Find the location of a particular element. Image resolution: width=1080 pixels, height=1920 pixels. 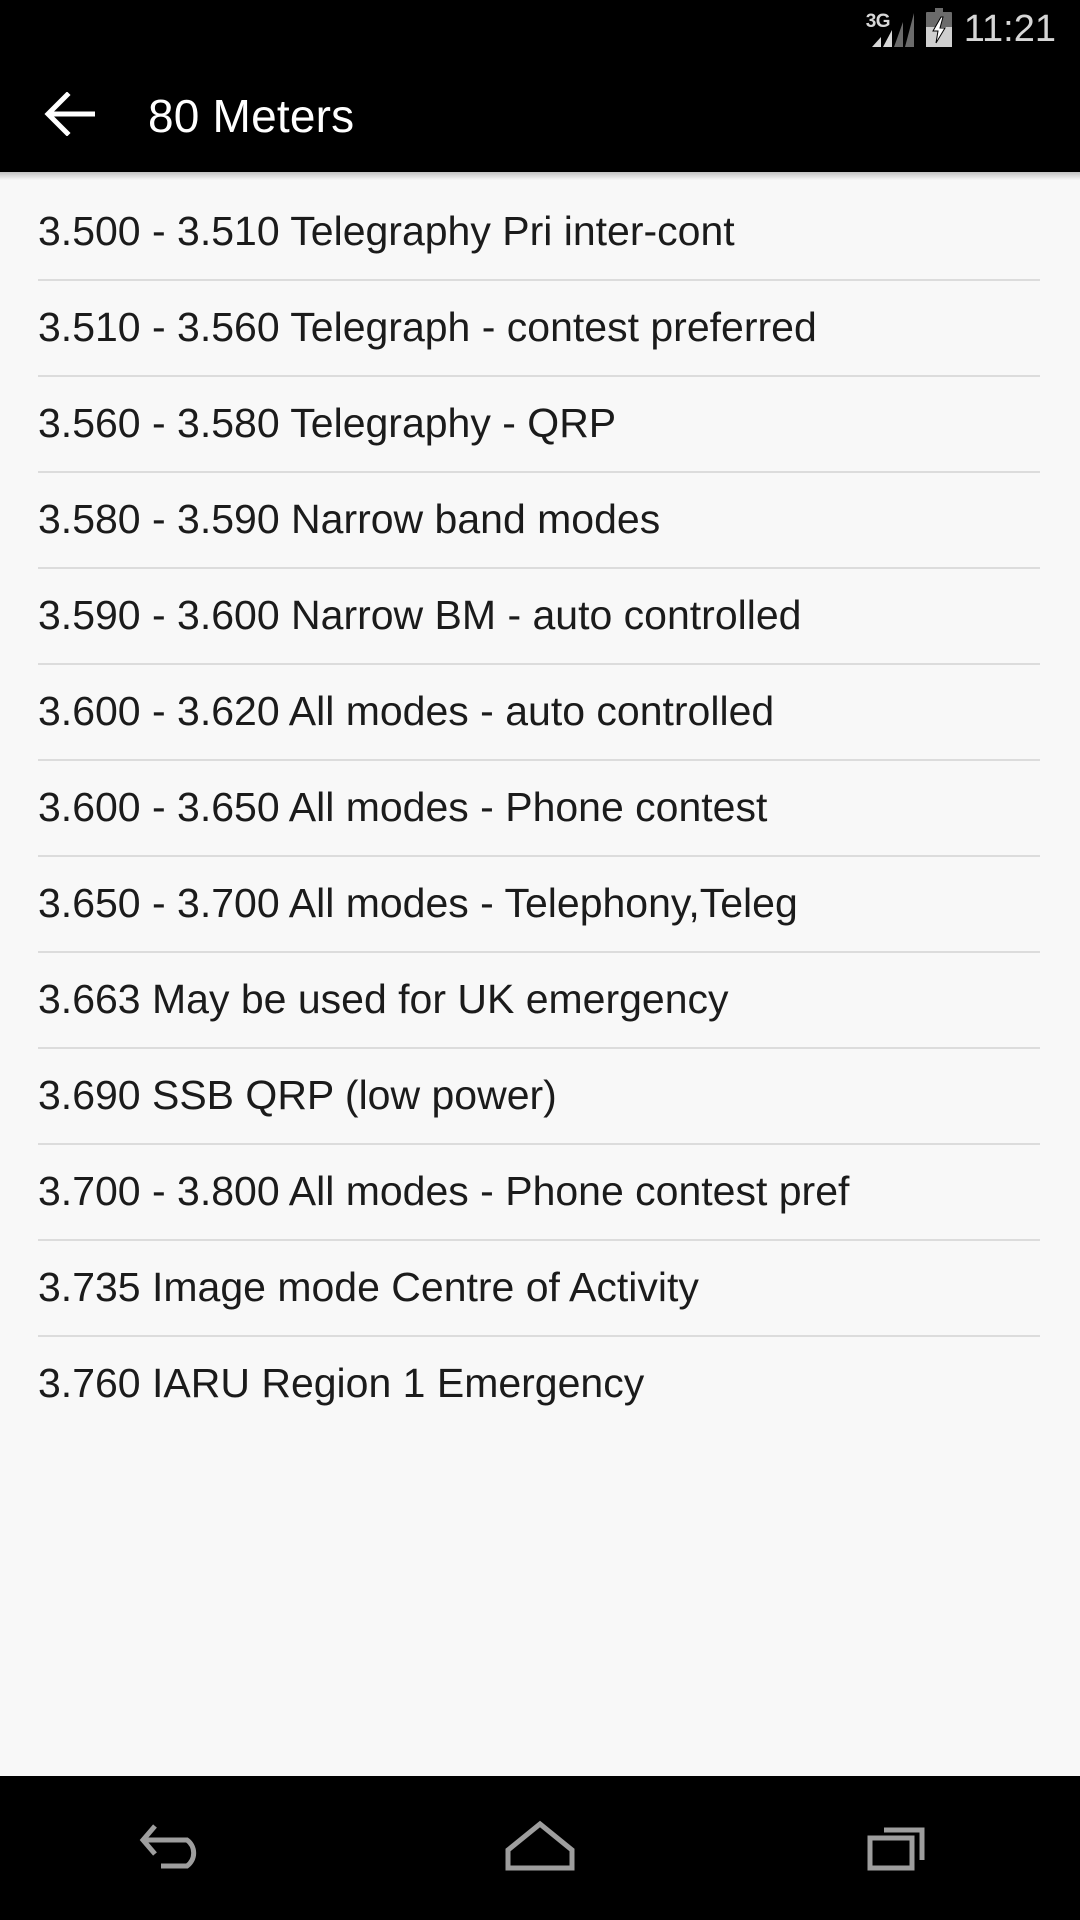

nav-recents-icon is located at coordinates (900, 1848).